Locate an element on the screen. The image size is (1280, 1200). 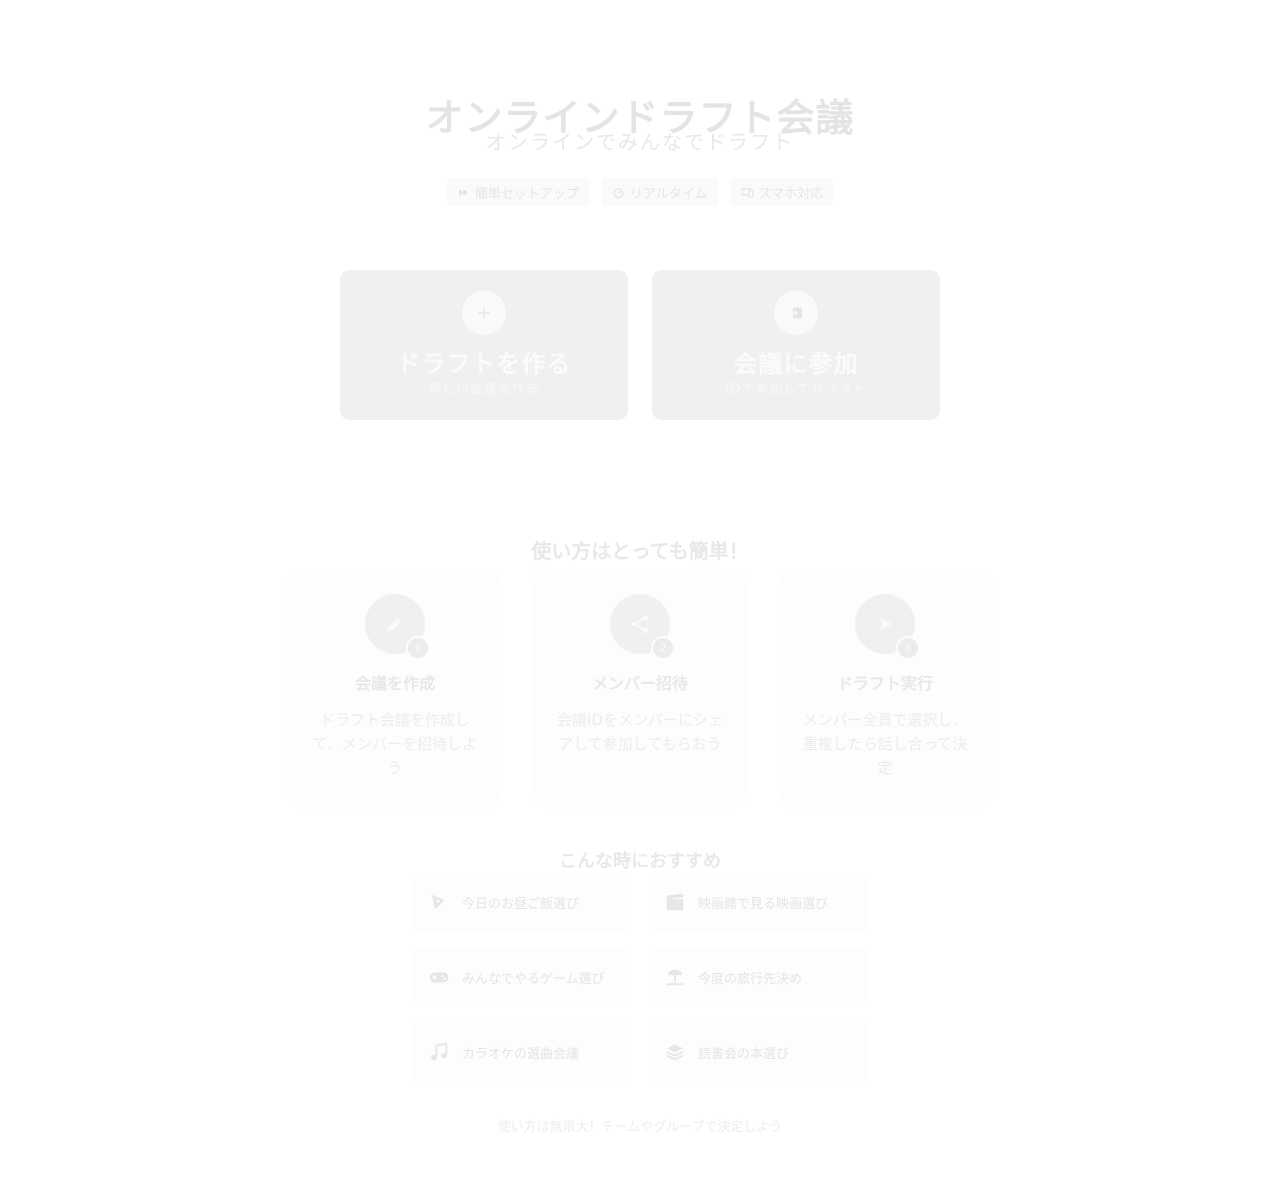
recommend-item: 今度の旅行先決め is located at coordinates (758, 977).